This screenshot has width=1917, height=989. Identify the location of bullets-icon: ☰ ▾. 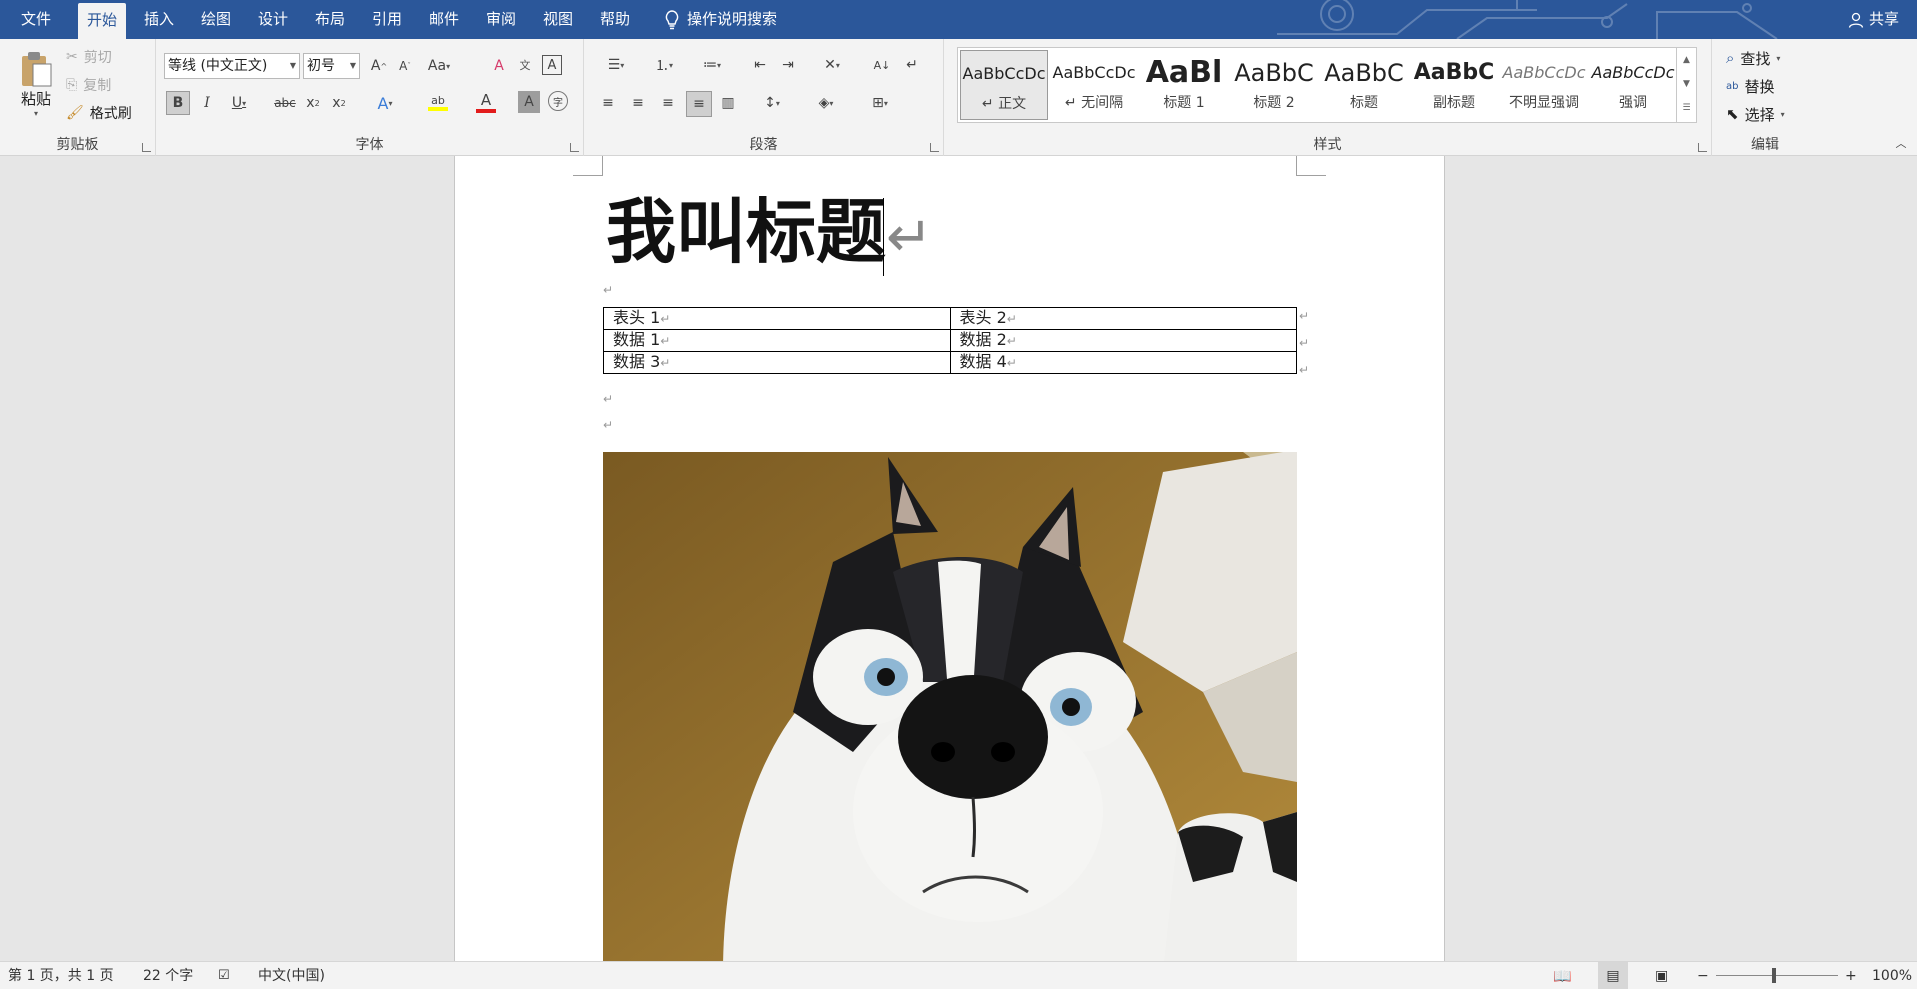
(616, 65).